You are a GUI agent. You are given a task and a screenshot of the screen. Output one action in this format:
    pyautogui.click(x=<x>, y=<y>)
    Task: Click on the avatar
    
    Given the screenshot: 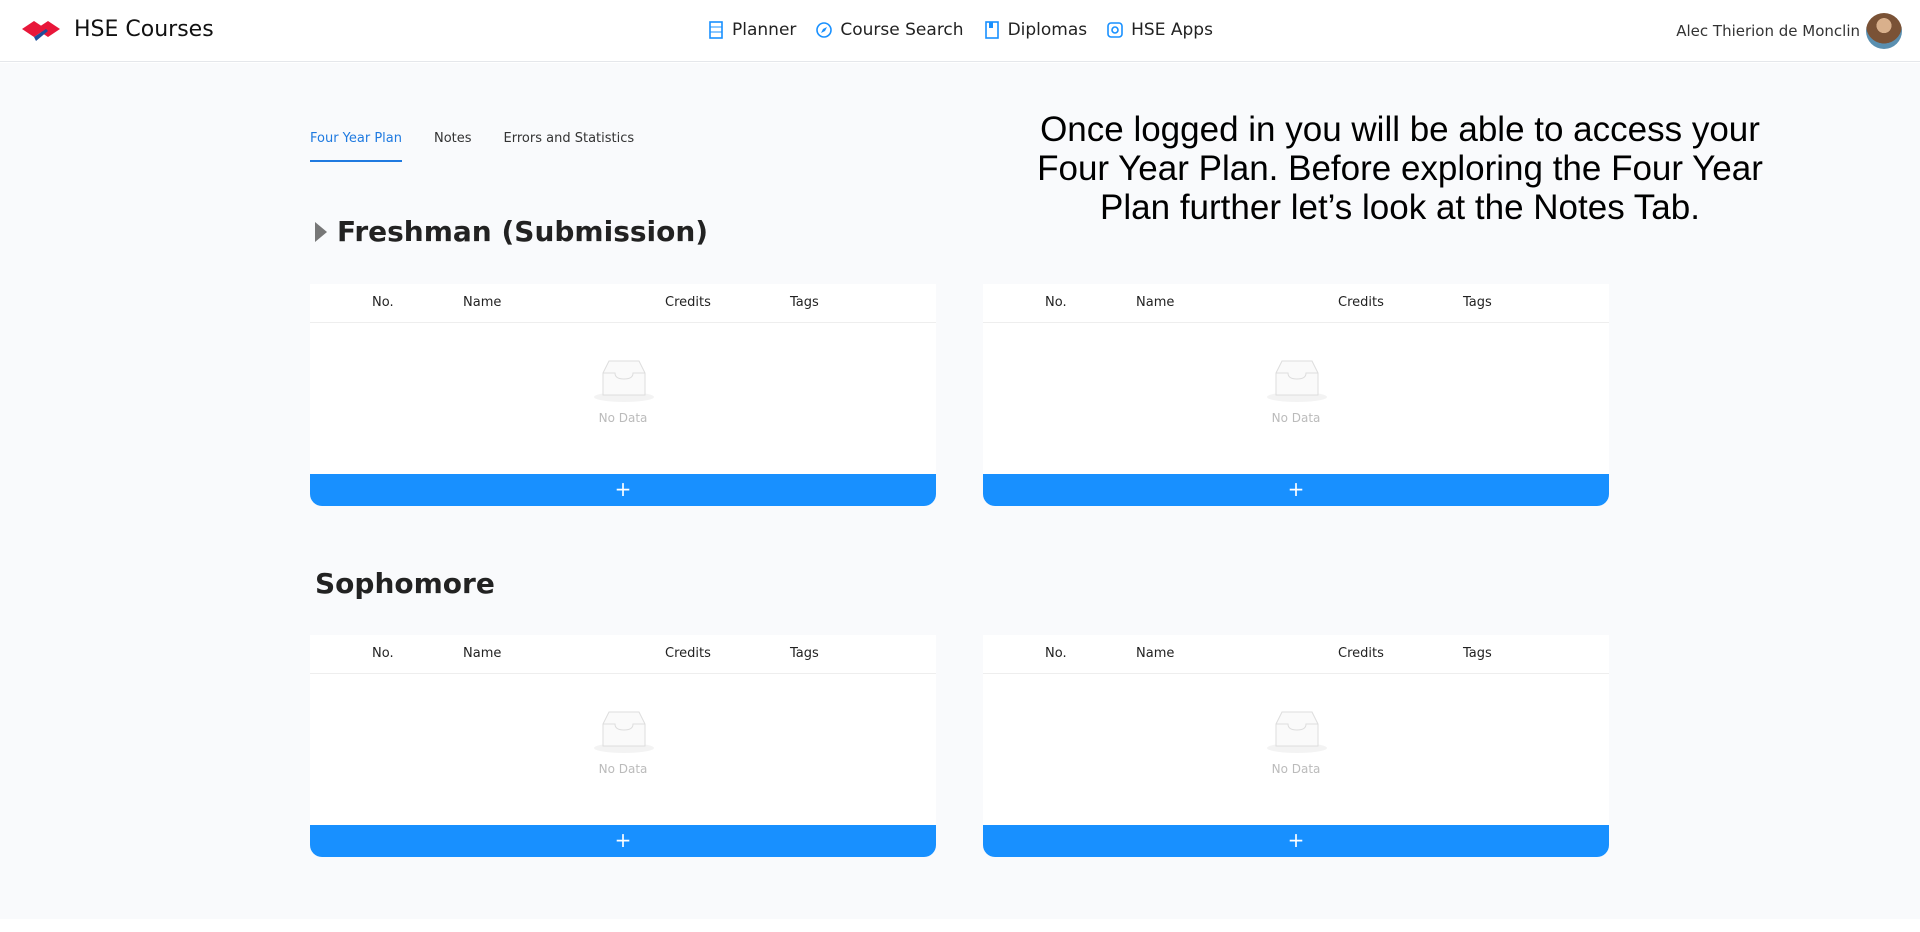 What is the action you would take?
    pyautogui.click(x=1884, y=31)
    